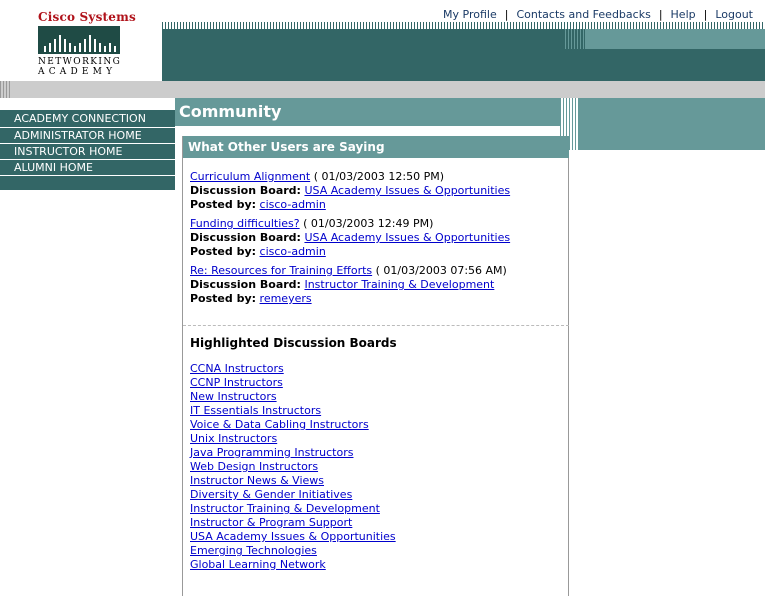 The image size is (765, 596). I want to click on nav-item-instructor-home: INSTRUCTOR HOME, so click(87, 152).